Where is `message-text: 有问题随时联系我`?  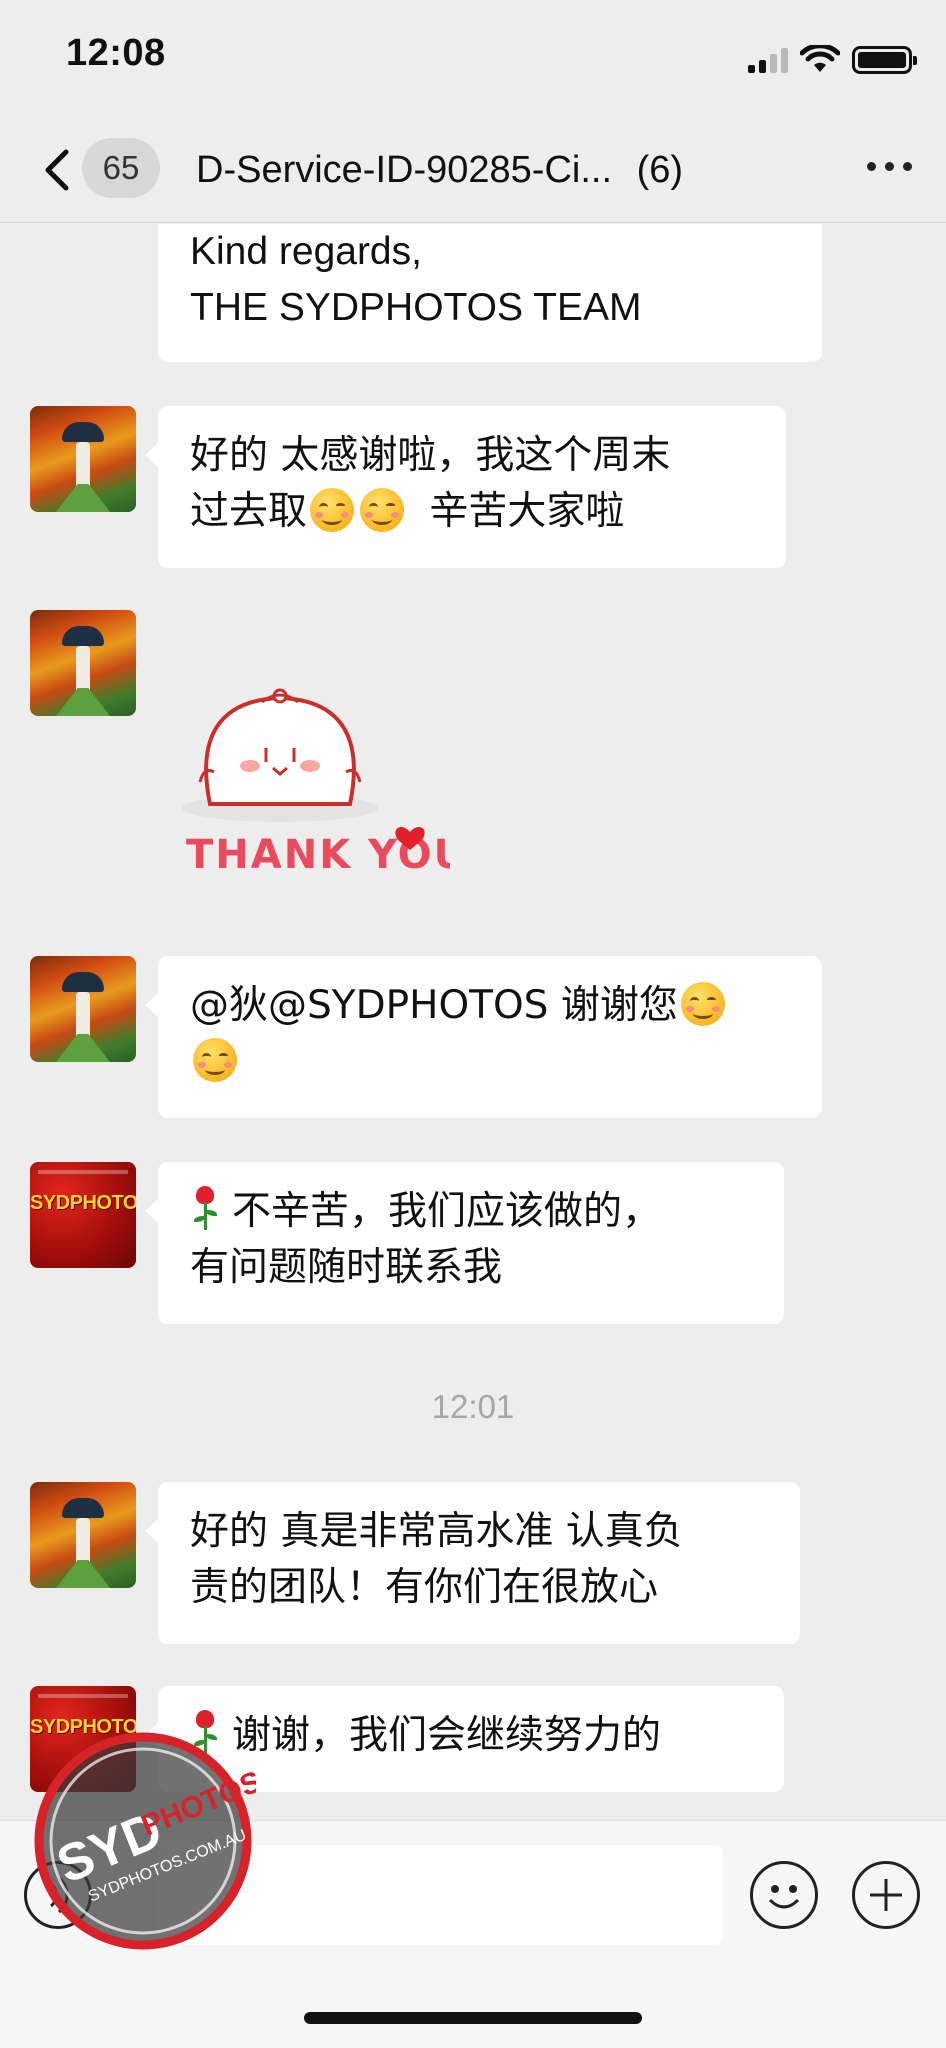
message-text: 有问题随时联系我 is located at coordinates (346, 1267).